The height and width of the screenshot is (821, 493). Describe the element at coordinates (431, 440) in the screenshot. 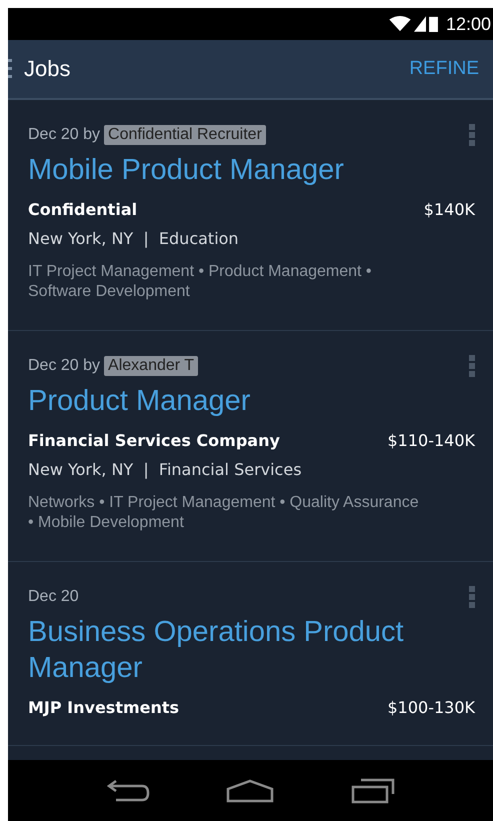

I see `salary: $110-140K` at that location.